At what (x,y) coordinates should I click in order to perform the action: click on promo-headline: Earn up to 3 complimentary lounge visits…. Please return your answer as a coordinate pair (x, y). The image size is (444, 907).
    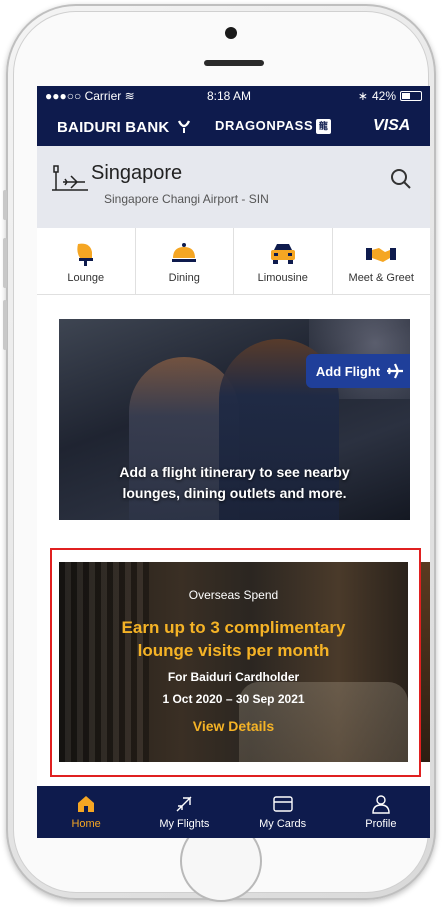
    Looking at the image, I should click on (233, 639).